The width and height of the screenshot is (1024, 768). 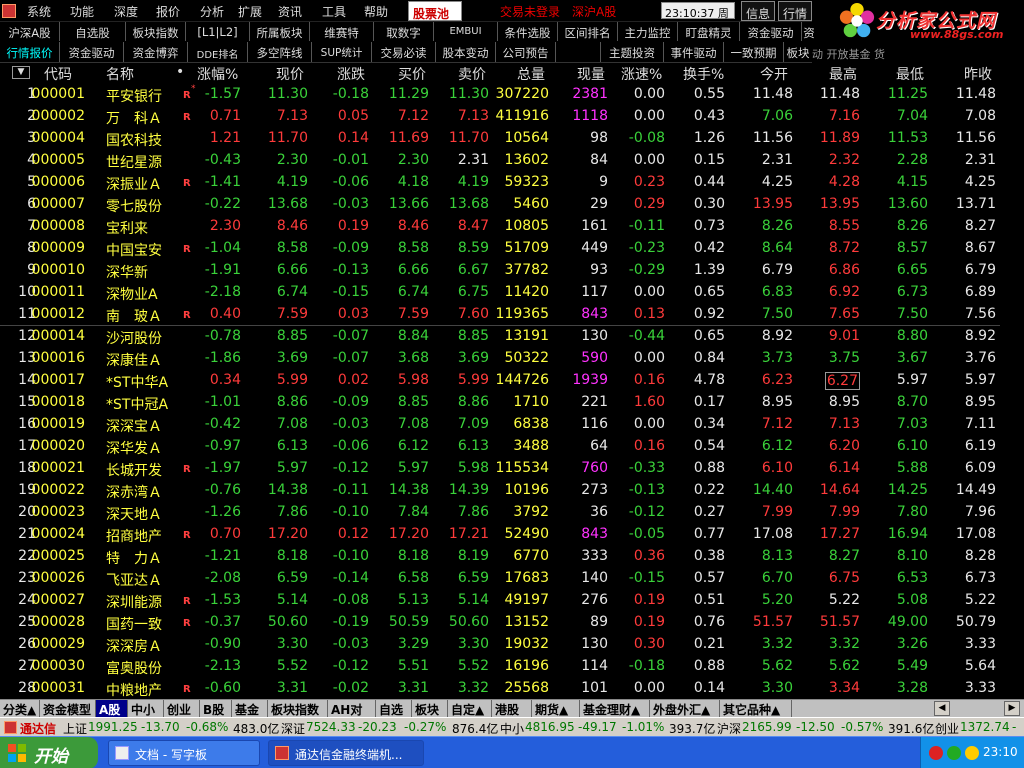 I want to click on tab-sup-stats: SUP统计, so click(x=342, y=52).